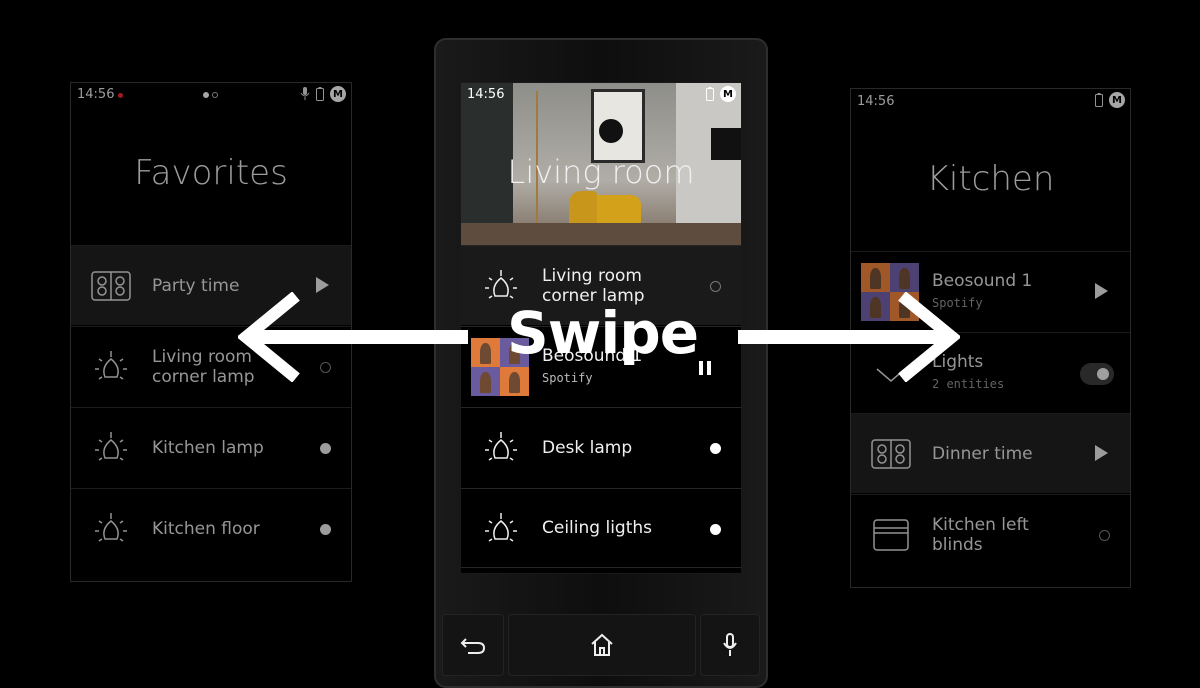 The height and width of the screenshot is (688, 1200). I want to click on swipe-right-arrow, so click(849, 337).